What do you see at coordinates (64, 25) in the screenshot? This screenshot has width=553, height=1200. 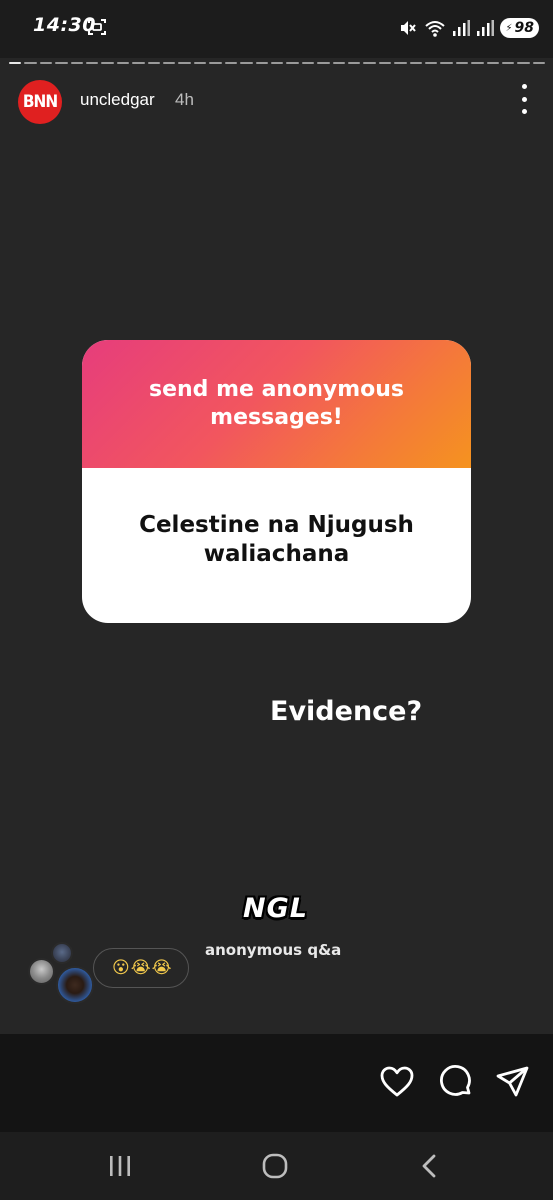 I see `status-time: 14:30` at bounding box center [64, 25].